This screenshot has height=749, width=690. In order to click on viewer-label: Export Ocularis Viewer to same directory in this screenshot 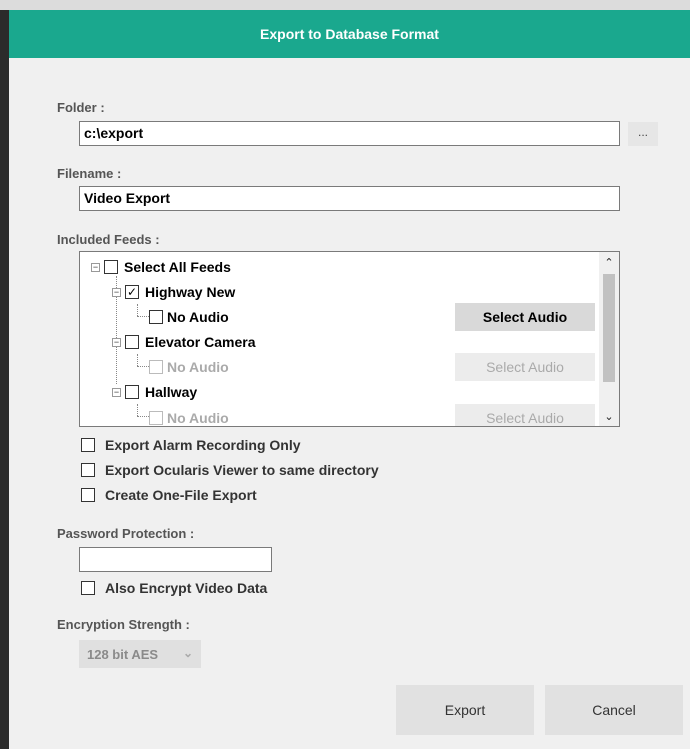, I will do `click(242, 470)`.